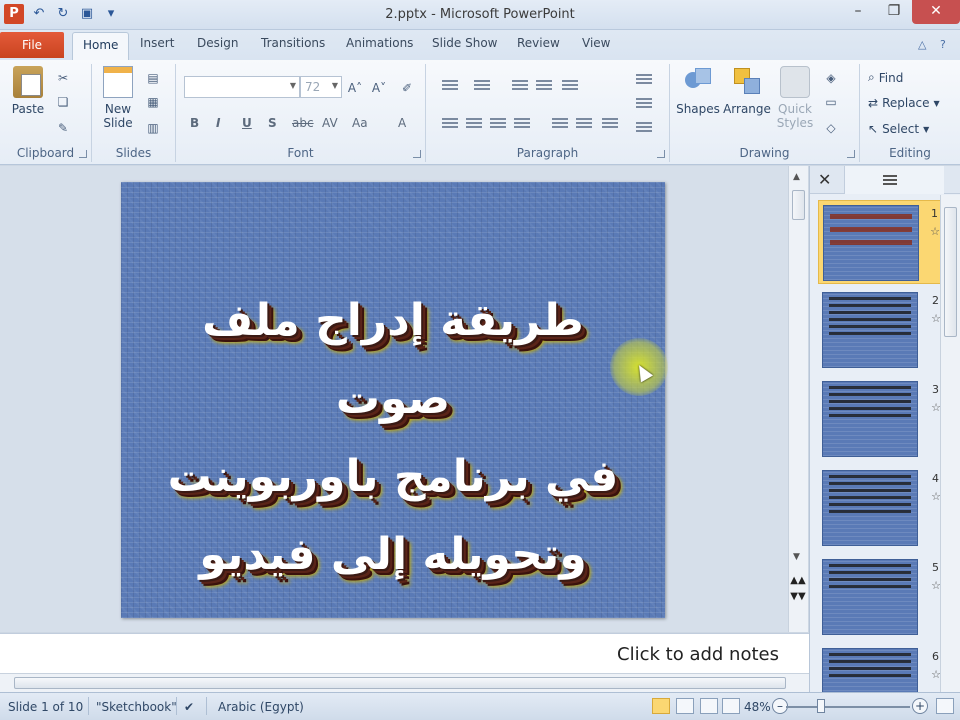 This screenshot has width=960, height=720. I want to click on slide-sorter-icon, so click(685, 706).